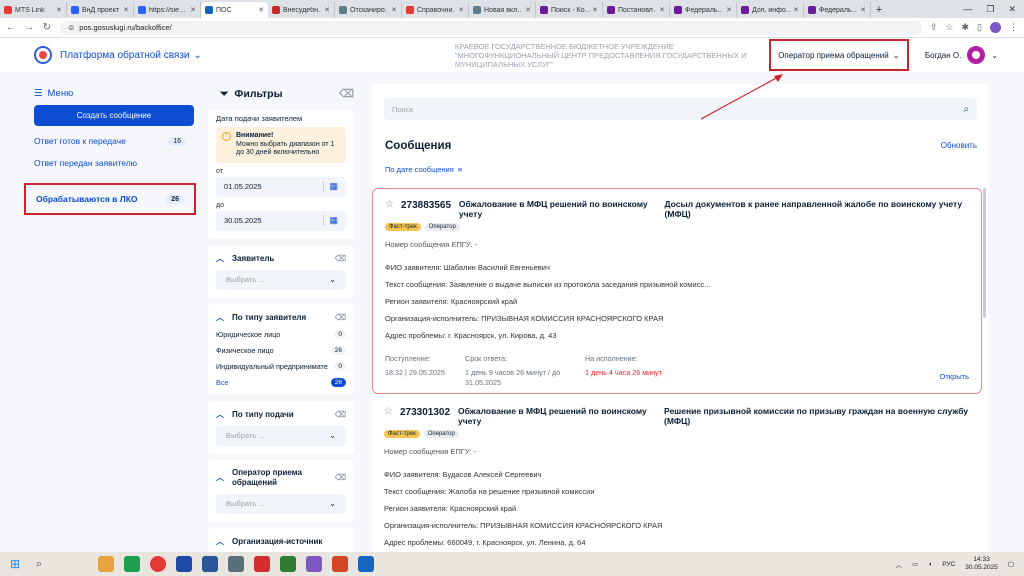  I want to click on minimize-icon: —, so click(967, 9).